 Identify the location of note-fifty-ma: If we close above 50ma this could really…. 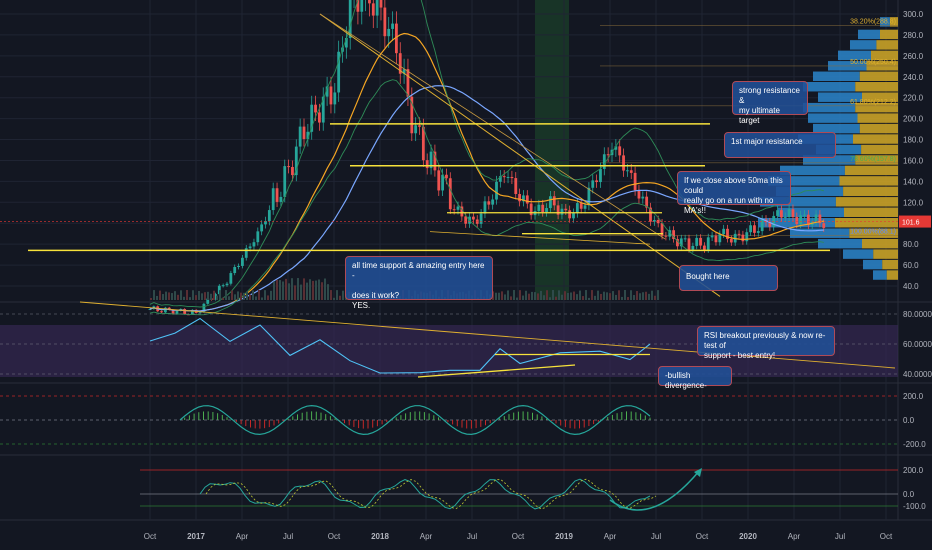
(734, 193).